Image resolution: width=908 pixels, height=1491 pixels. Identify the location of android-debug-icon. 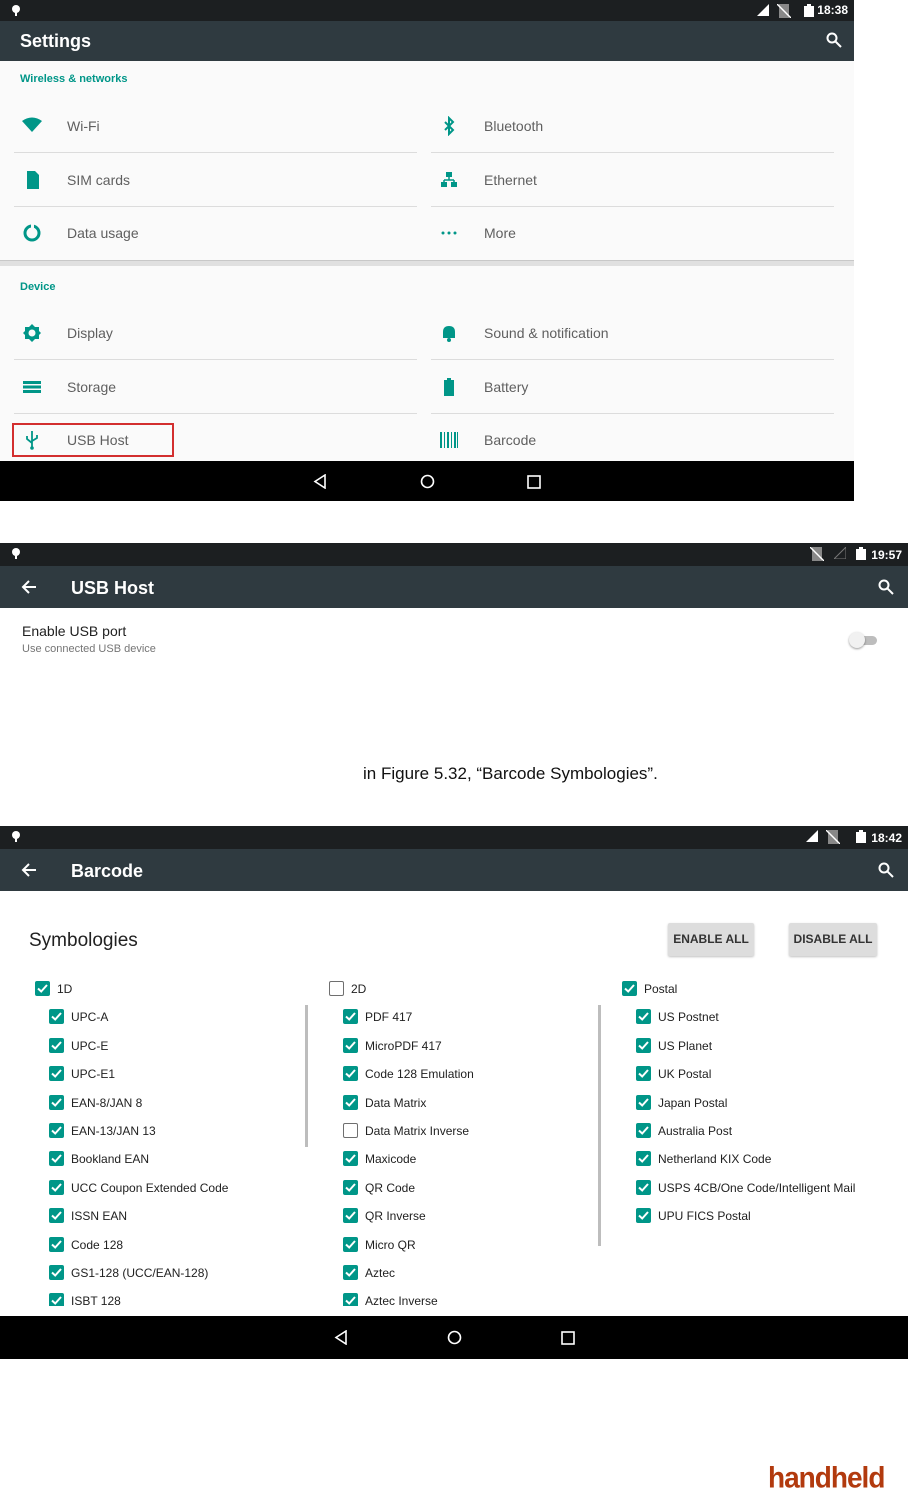
(16, 10).